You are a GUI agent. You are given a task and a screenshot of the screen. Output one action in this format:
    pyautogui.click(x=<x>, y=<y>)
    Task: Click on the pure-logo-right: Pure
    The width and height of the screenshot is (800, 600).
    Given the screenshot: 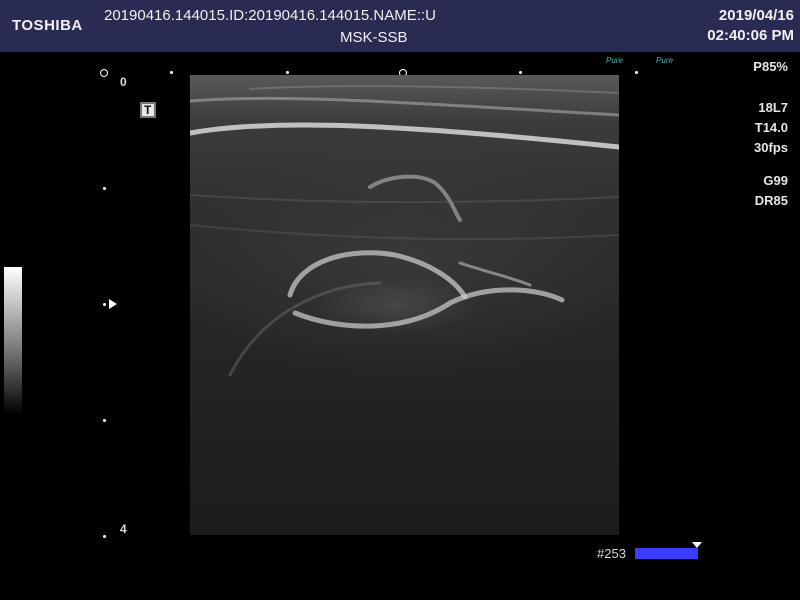 What is the action you would take?
    pyautogui.click(x=664, y=60)
    